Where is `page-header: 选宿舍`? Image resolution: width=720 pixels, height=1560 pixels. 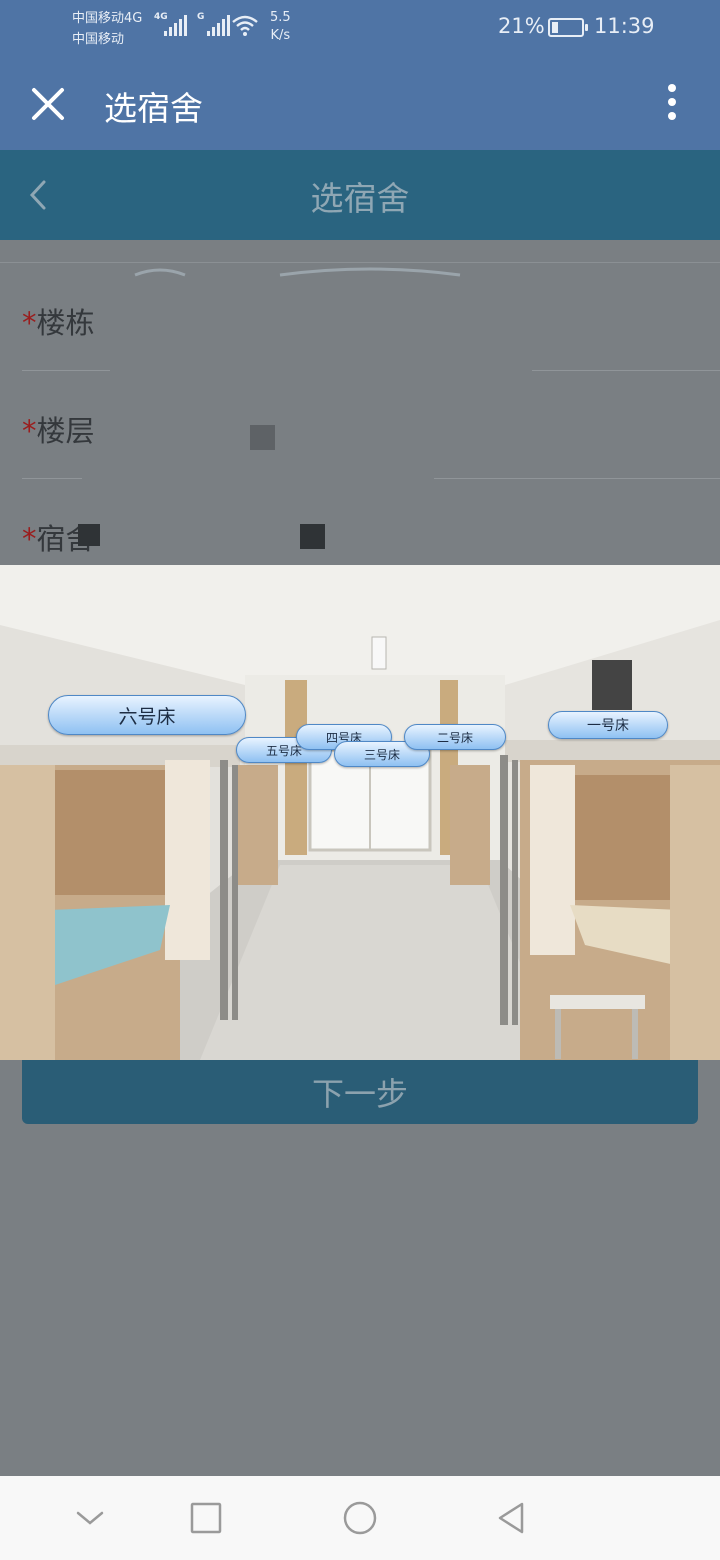
page-header: 选宿舍 is located at coordinates (360, 195).